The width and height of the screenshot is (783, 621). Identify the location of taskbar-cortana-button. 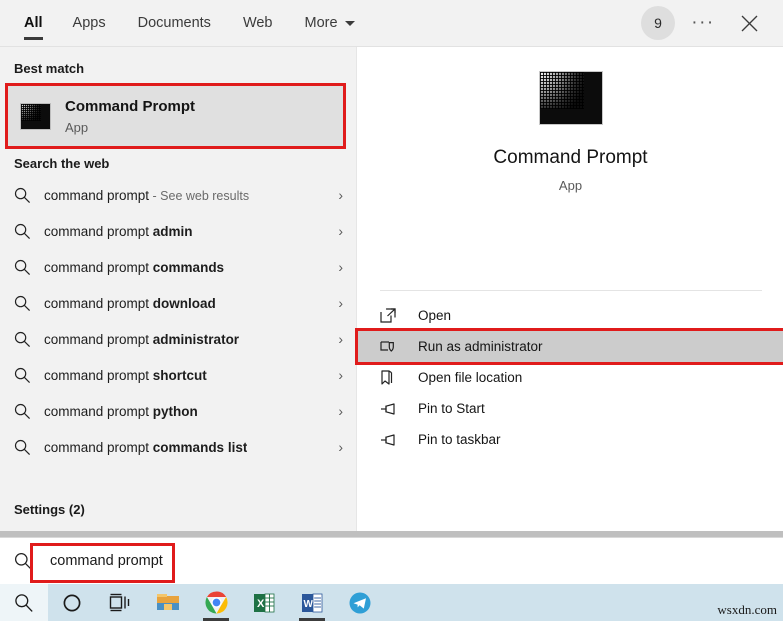
(72, 602).